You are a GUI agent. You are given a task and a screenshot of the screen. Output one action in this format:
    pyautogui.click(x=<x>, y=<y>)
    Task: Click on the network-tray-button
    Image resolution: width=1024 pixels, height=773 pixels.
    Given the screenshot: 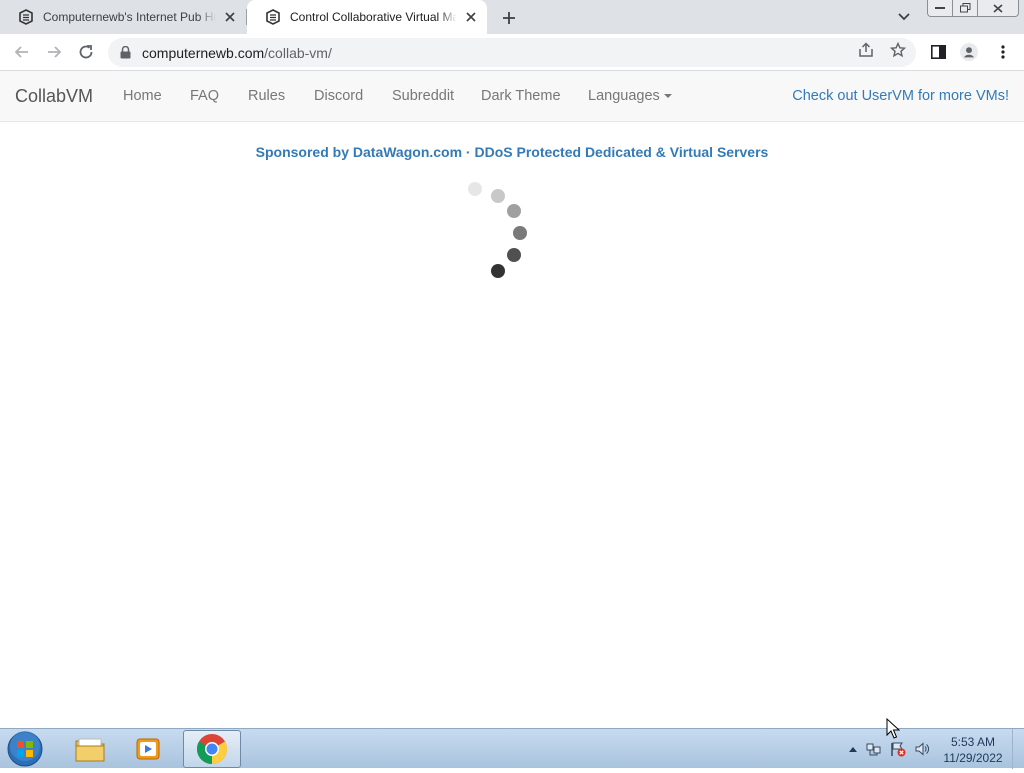 What is the action you would take?
    pyautogui.click(x=874, y=749)
    